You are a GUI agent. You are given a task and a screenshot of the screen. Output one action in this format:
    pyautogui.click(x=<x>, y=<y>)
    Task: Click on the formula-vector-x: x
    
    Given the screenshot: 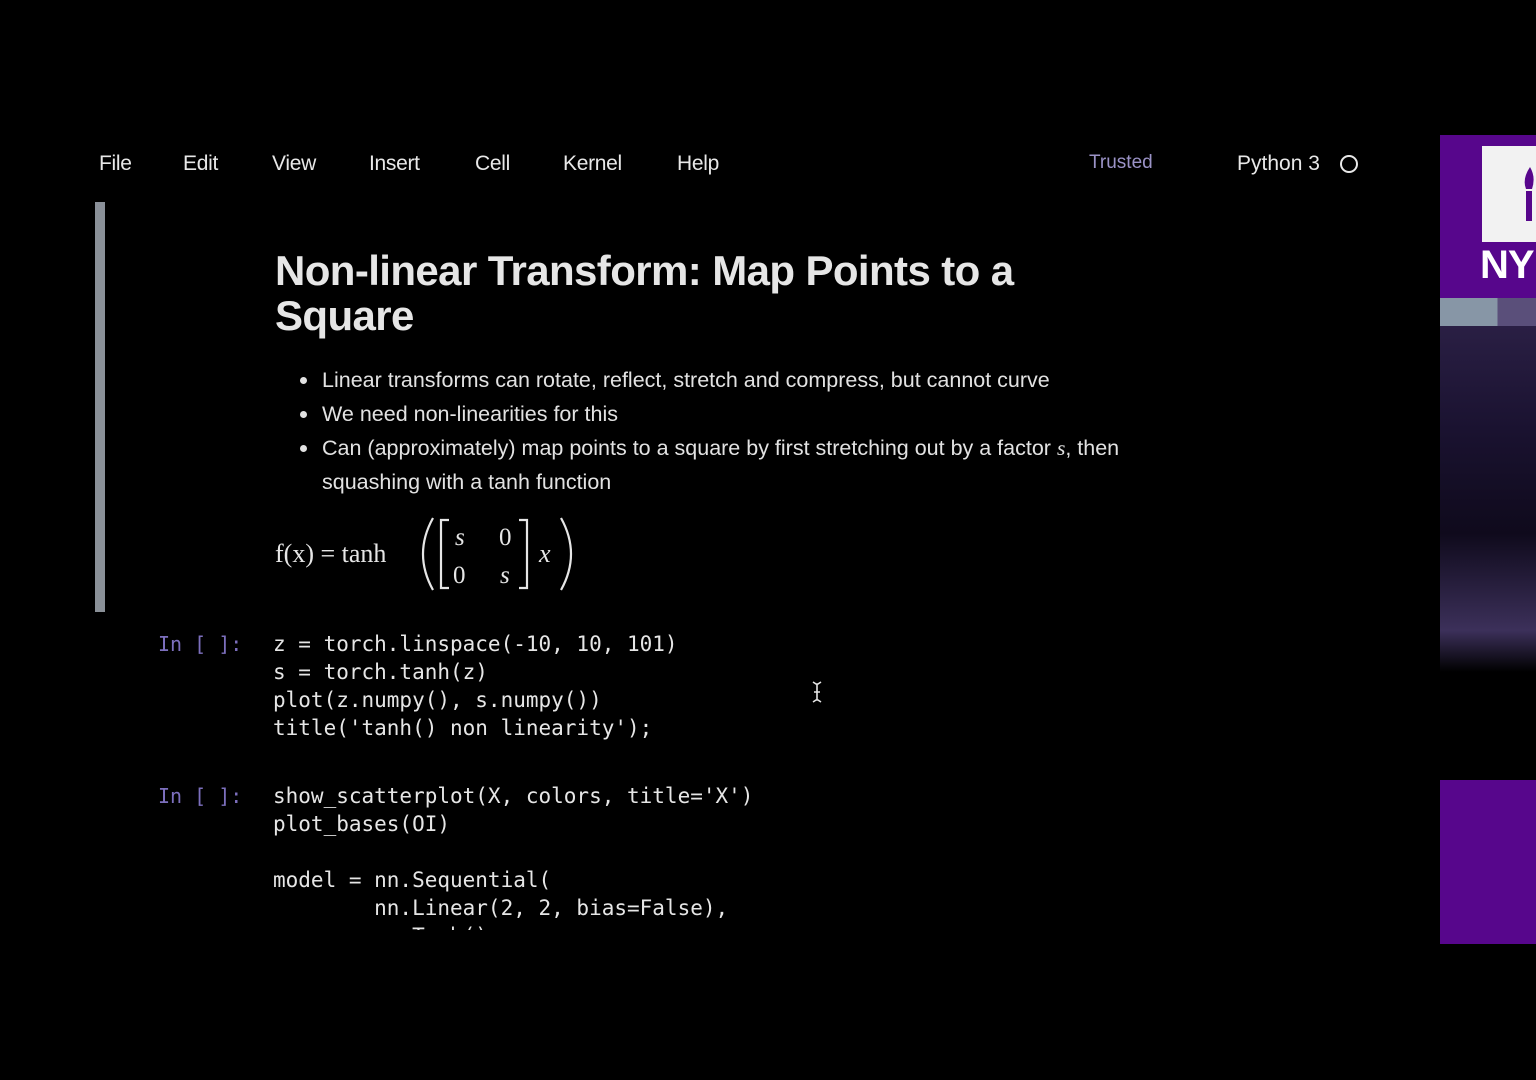 What is the action you would take?
    pyautogui.click(x=544, y=553)
    